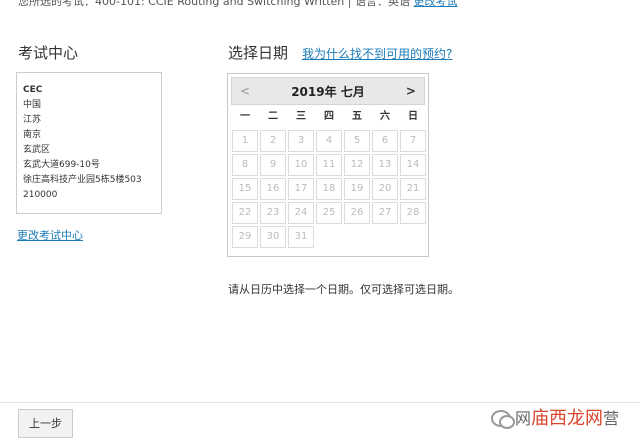 The height and width of the screenshot is (444, 640). I want to click on calendar-day: 7, so click(413, 141).